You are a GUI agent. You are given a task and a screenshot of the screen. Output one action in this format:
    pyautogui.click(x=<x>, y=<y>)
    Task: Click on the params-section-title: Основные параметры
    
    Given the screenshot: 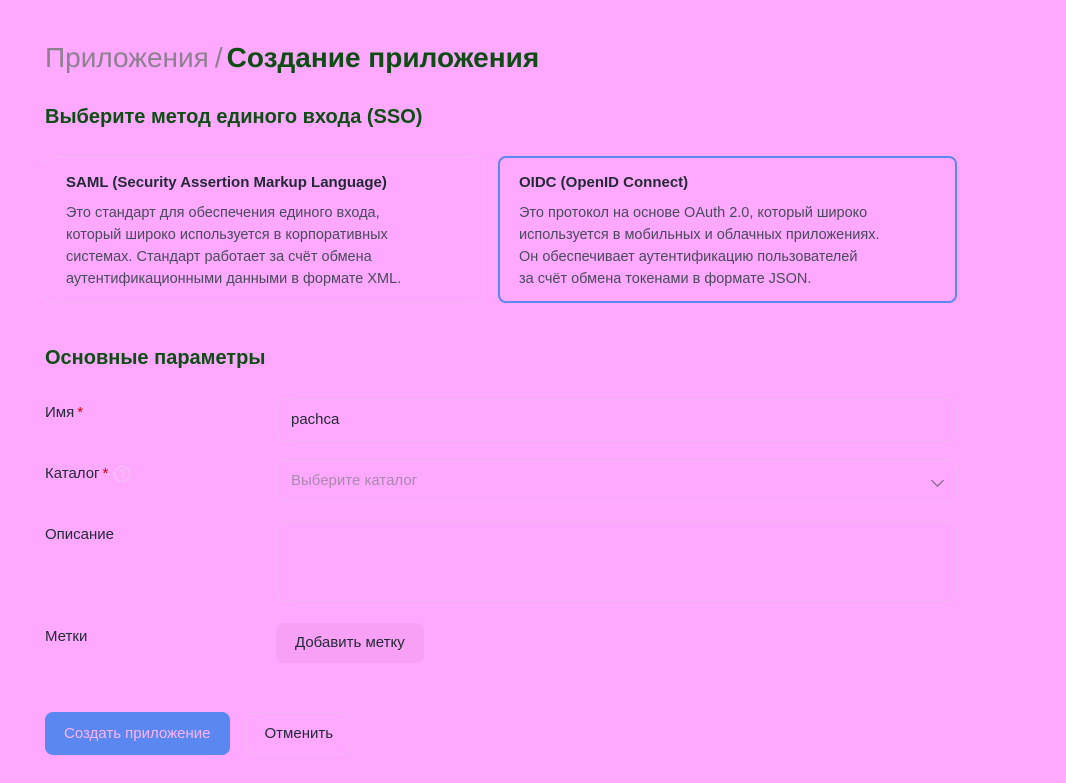 What is the action you would take?
    pyautogui.click(x=155, y=358)
    